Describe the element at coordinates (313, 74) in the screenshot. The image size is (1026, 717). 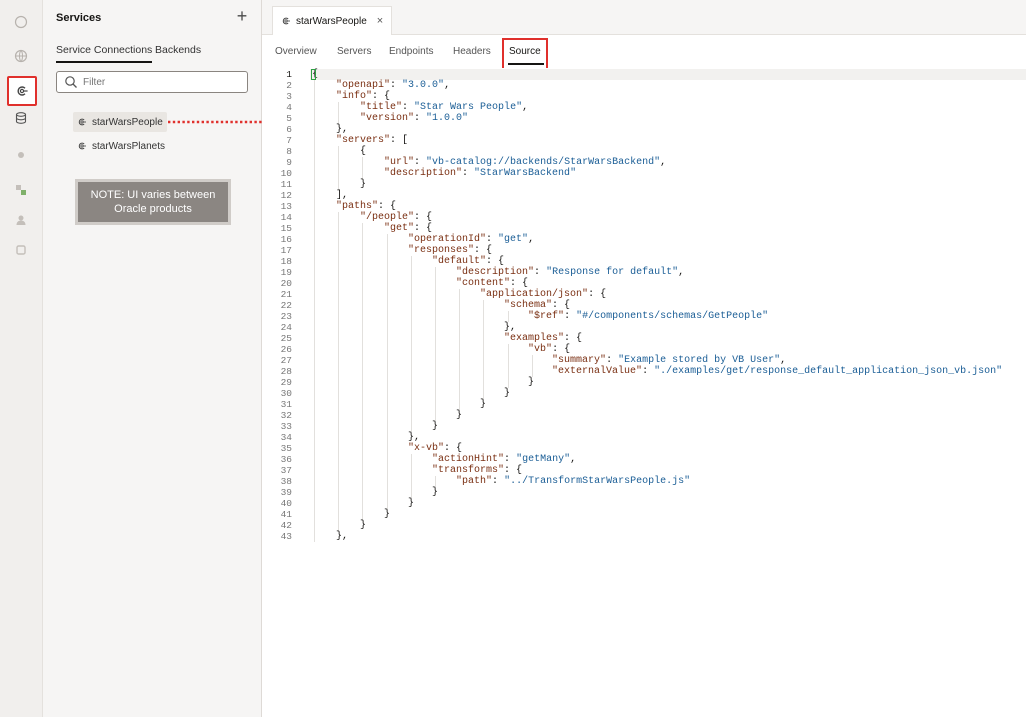
I see `text-cursor` at that location.